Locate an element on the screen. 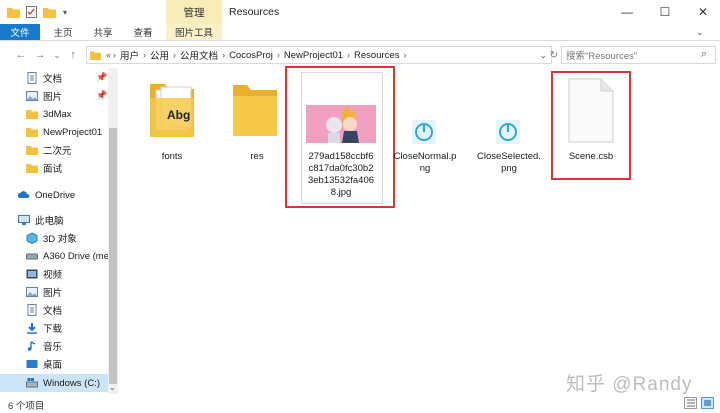  sidebar-item-downloads: 下载 is located at coordinates (59, 328).